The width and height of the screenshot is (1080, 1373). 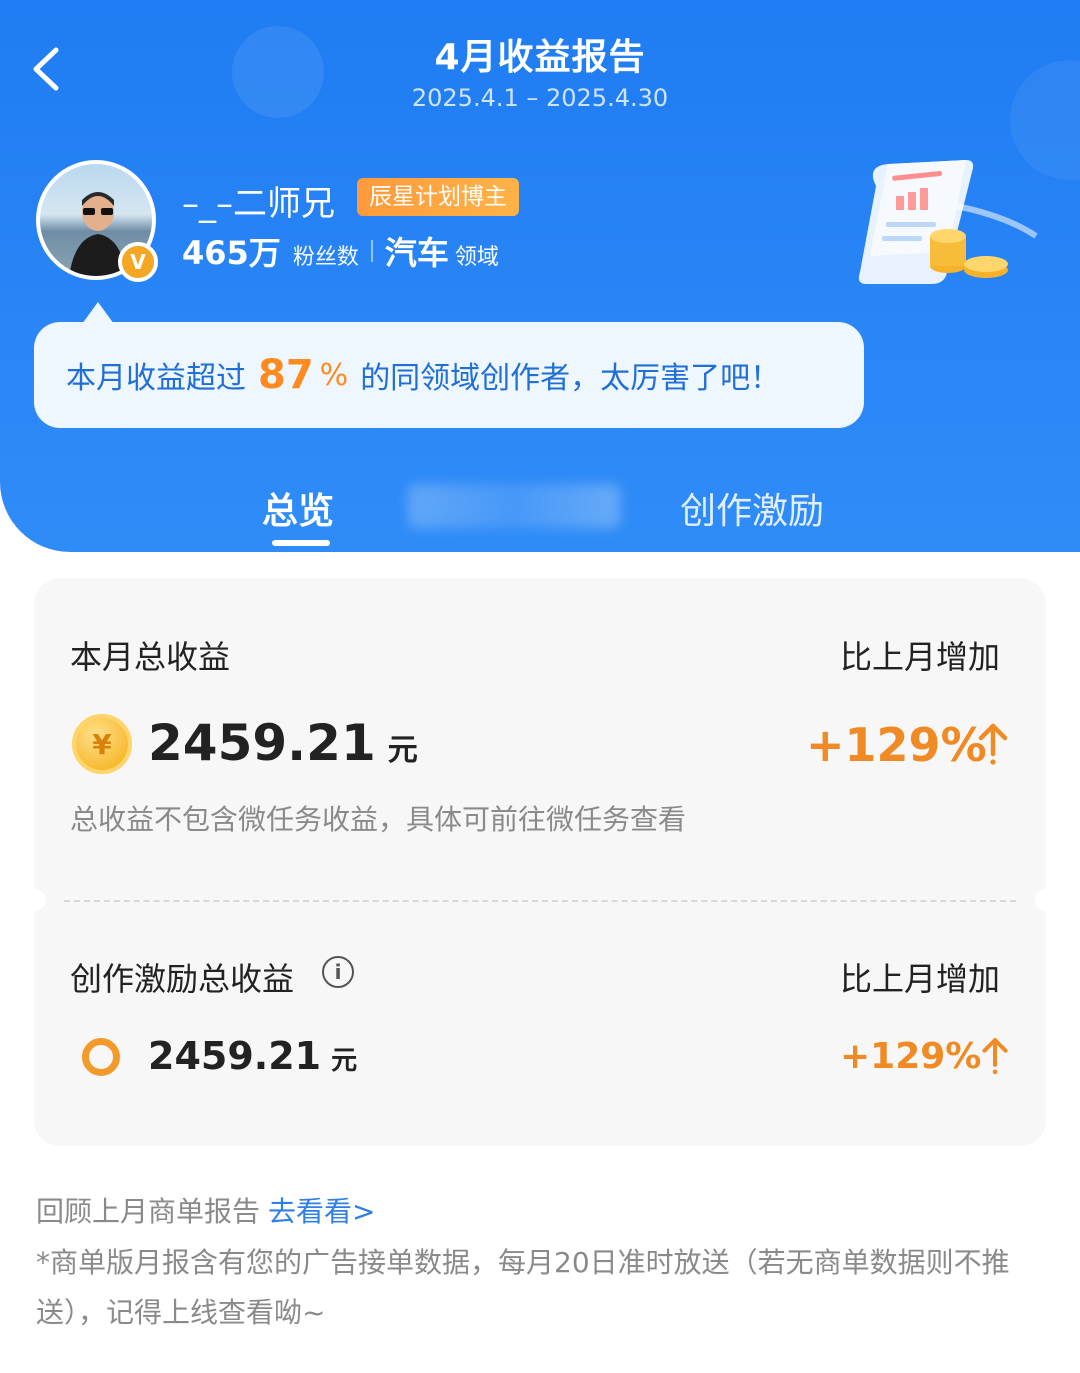 I want to click on ranking-bubble: 本月收益超过 87 % 的同领域创作者，太厉害了吧！, so click(x=449, y=375).